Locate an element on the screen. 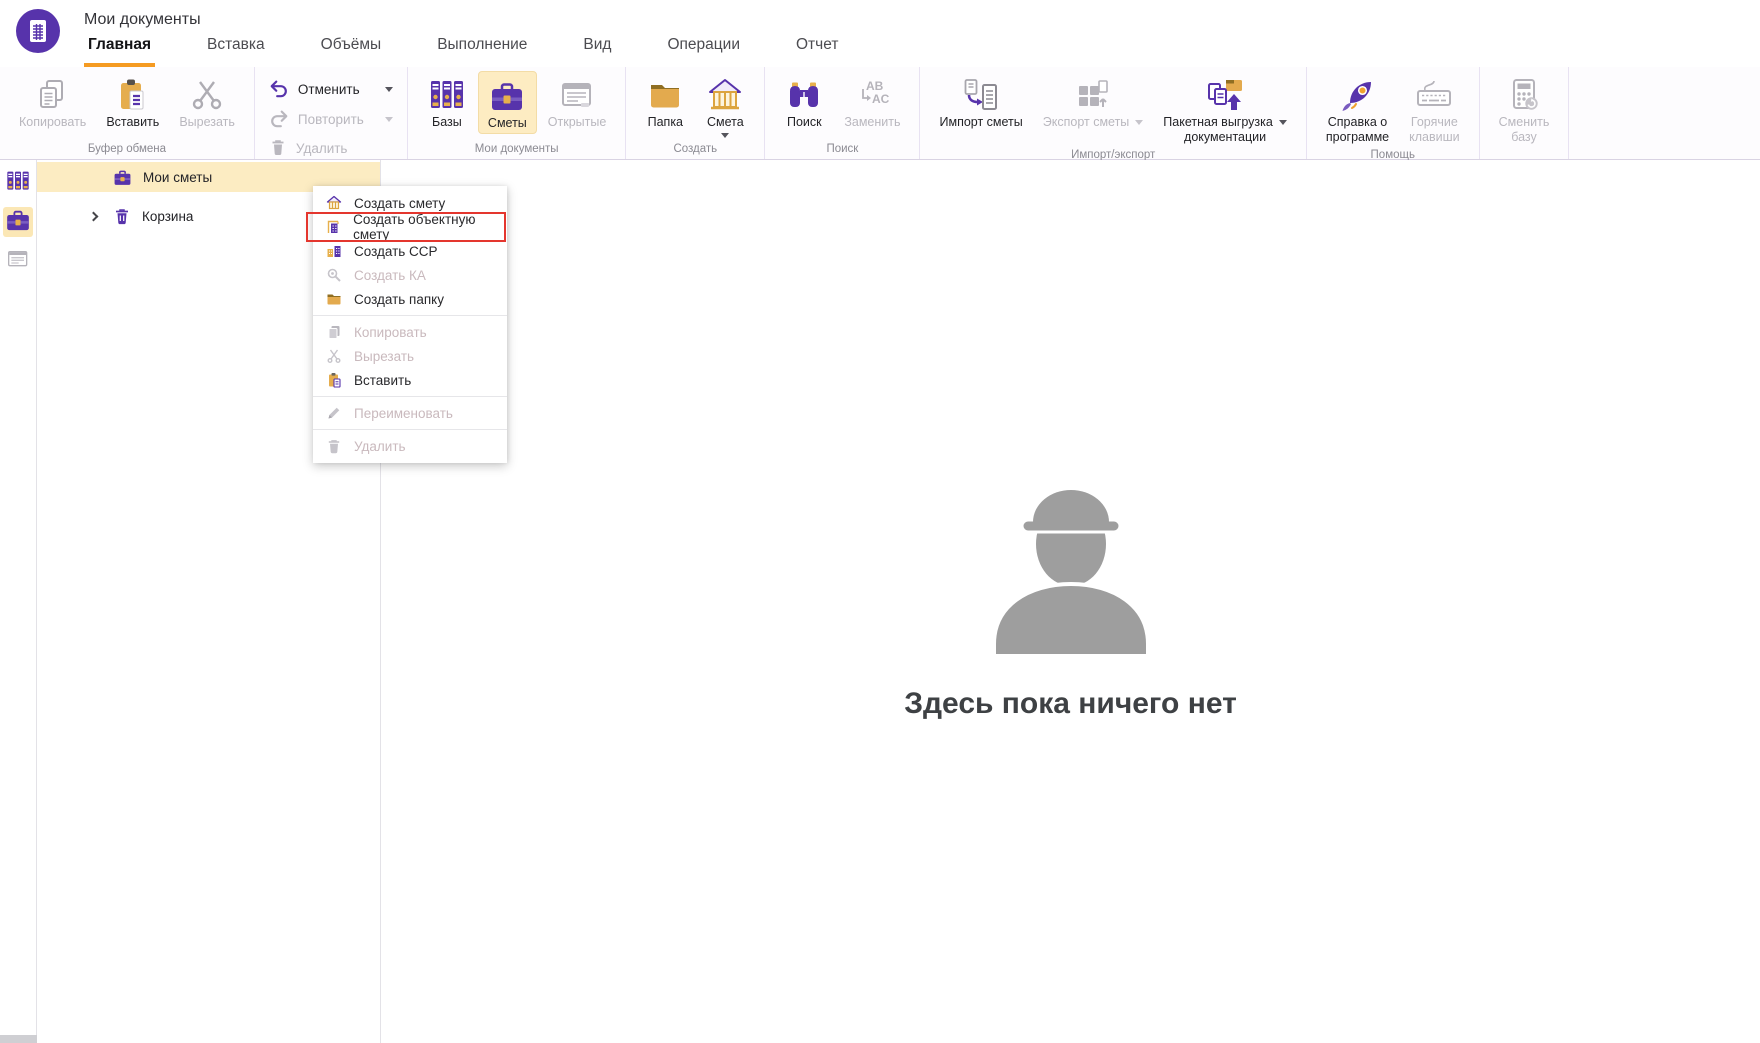  menu-item-create-object-estimate: Создать объектную смету is located at coordinates (410, 227).